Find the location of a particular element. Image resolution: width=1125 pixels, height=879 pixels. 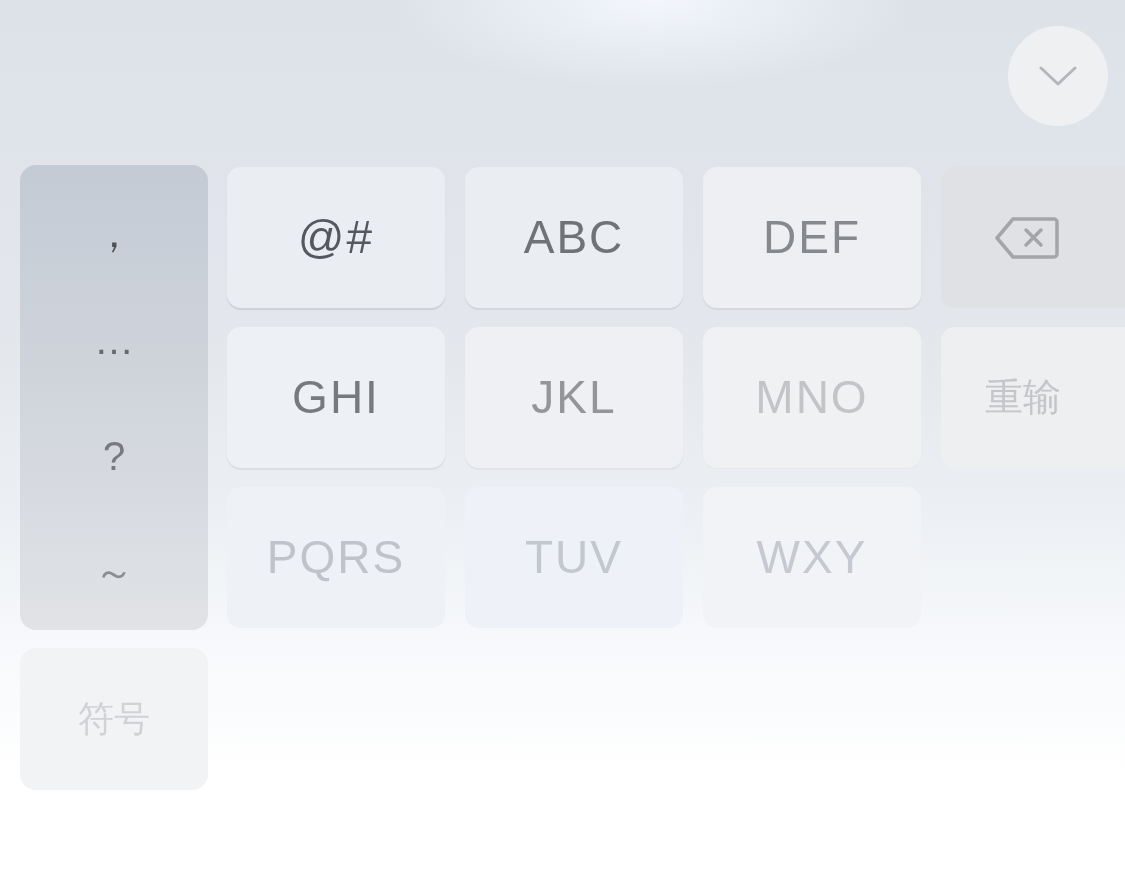

keyboard-key: @# is located at coordinates (336, 237).